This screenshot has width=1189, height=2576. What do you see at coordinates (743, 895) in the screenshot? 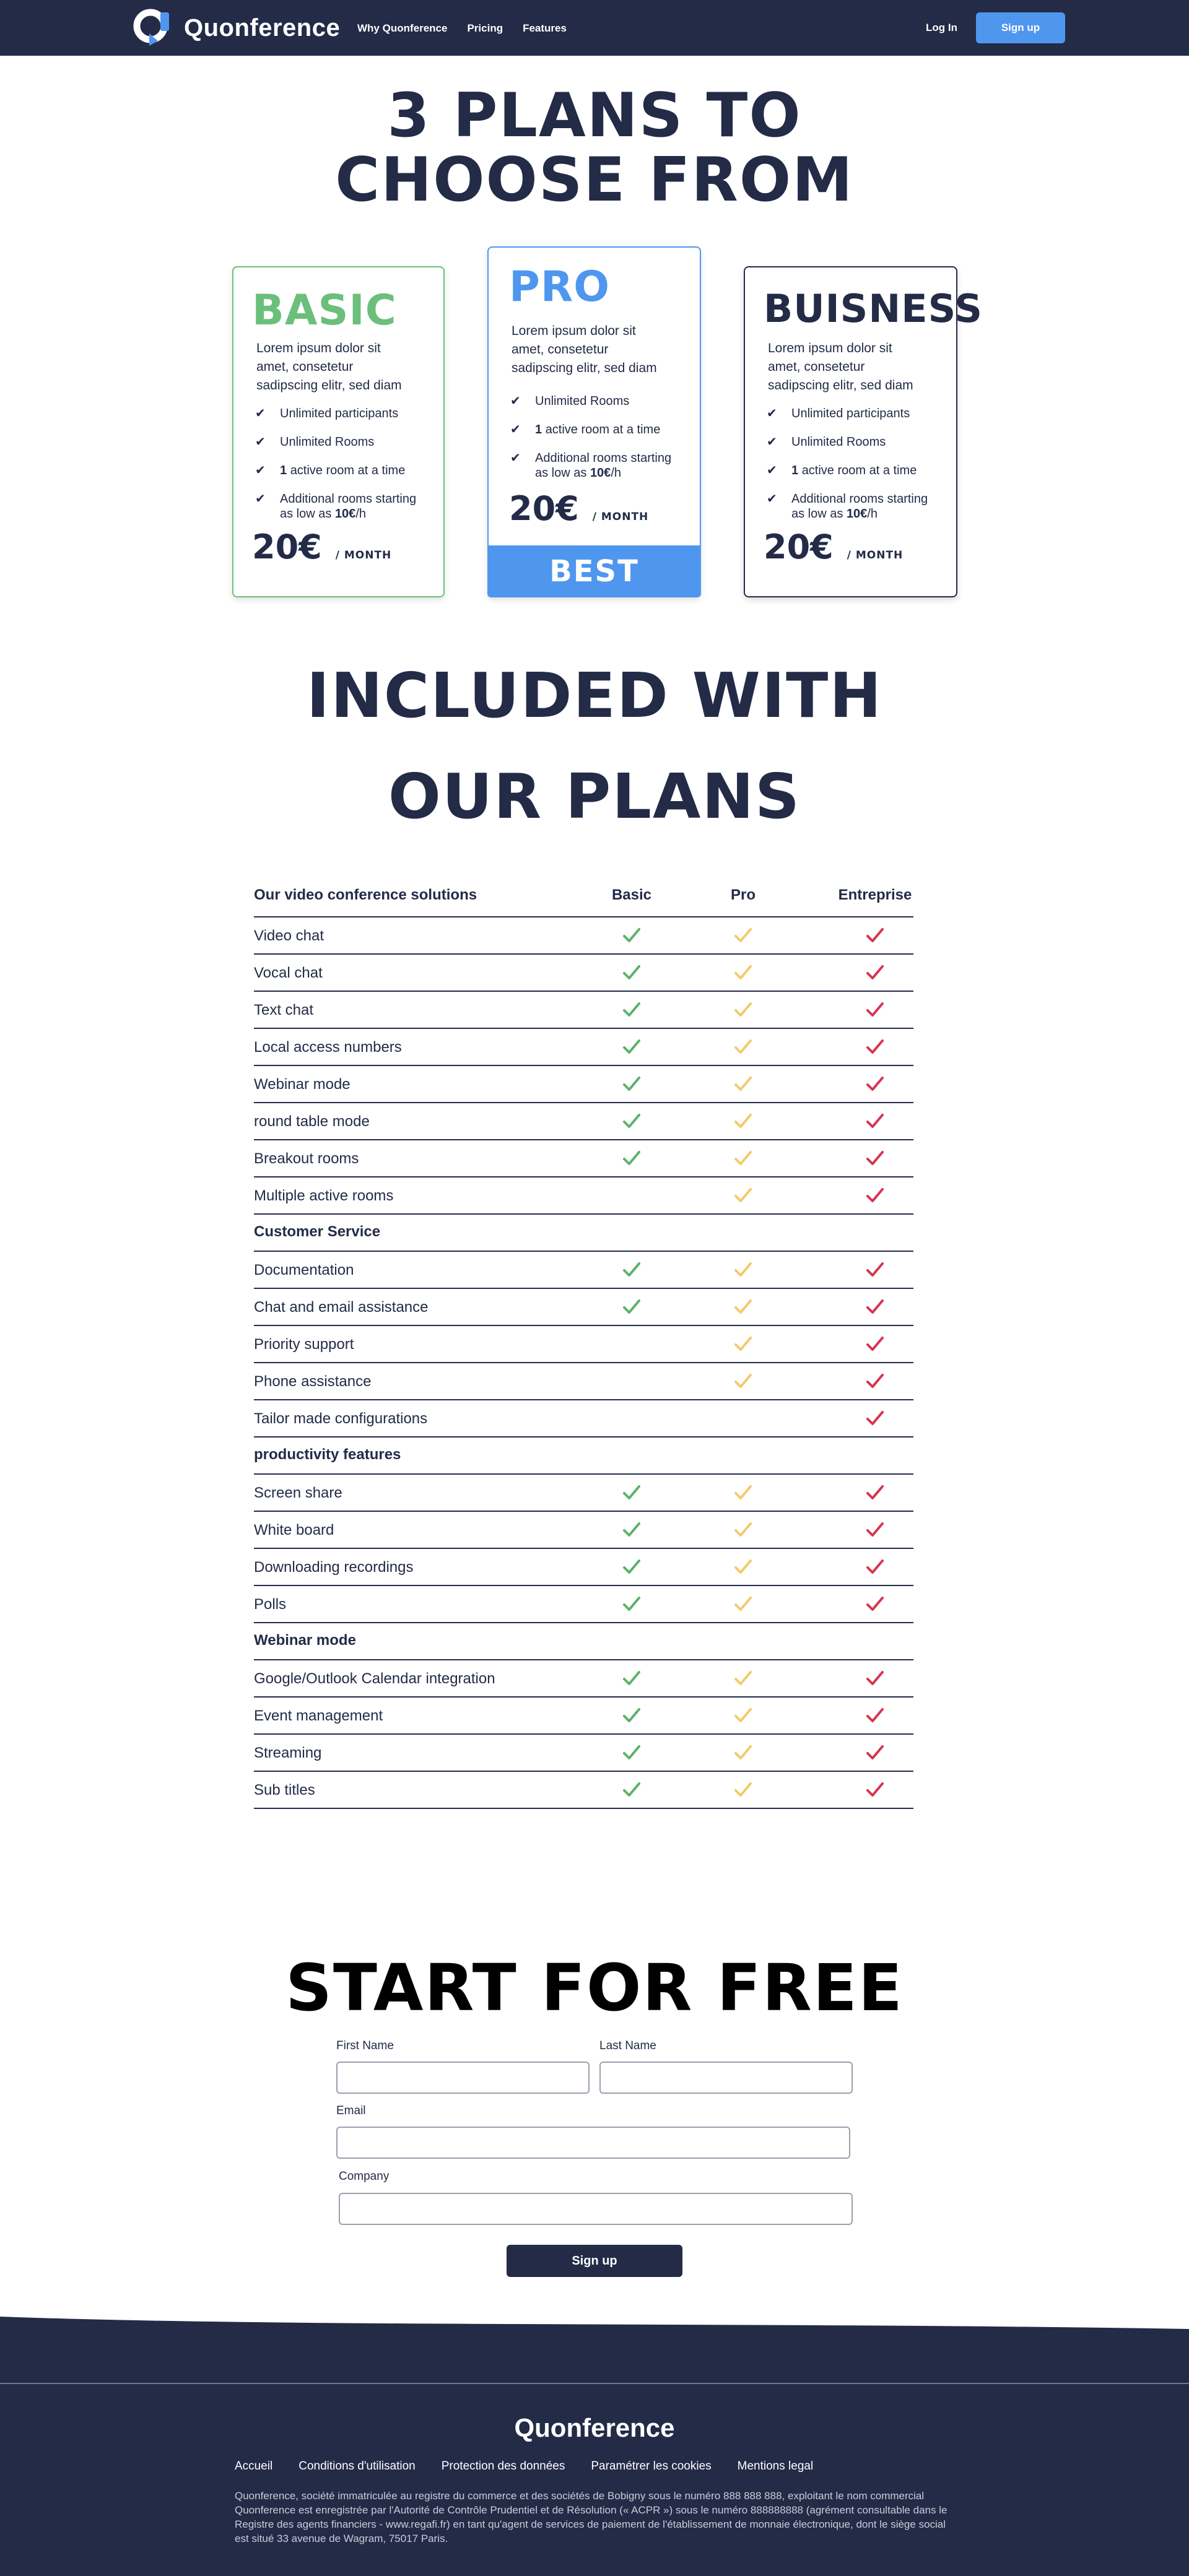
I see `column-header: Pro` at bounding box center [743, 895].